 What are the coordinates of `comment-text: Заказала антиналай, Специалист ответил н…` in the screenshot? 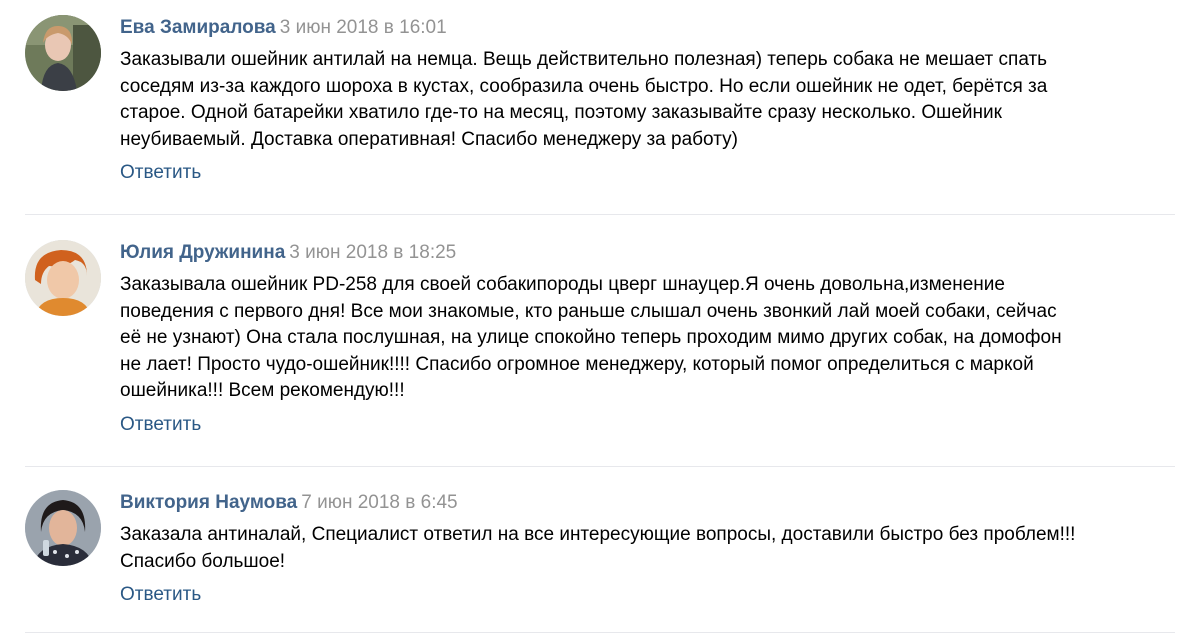 It's located at (598, 548).